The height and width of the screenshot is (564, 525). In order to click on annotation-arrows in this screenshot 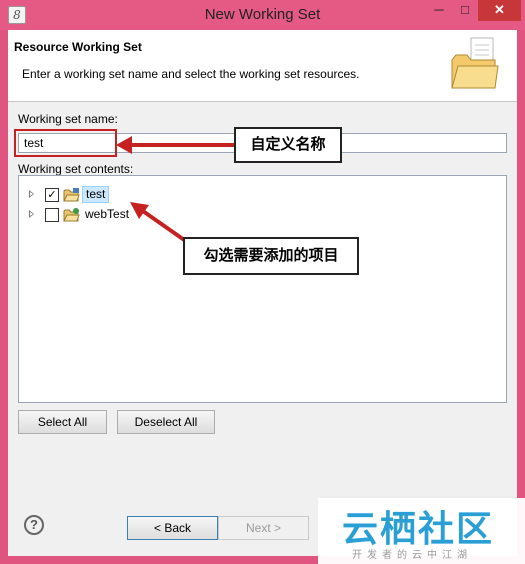, I will do `click(175, 191)`.